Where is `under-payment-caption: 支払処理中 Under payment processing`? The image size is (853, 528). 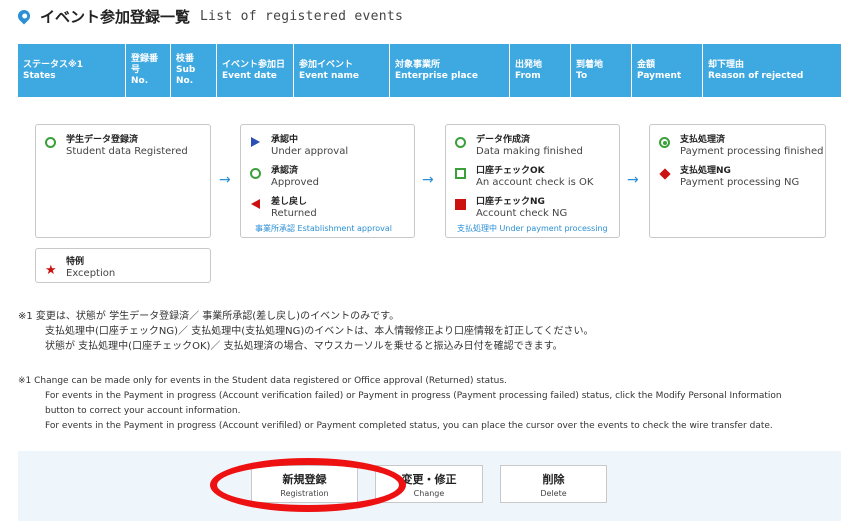 under-payment-caption: 支払処理中 Under payment processing is located at coordinates (532, 228).